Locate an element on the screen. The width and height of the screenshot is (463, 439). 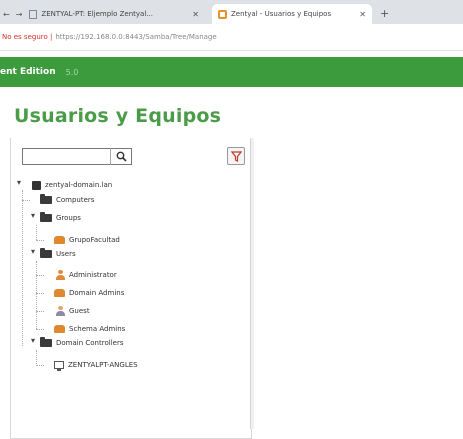
tree-node-domain-controllers: Domain Controllers is located at coordinates (81, 343).